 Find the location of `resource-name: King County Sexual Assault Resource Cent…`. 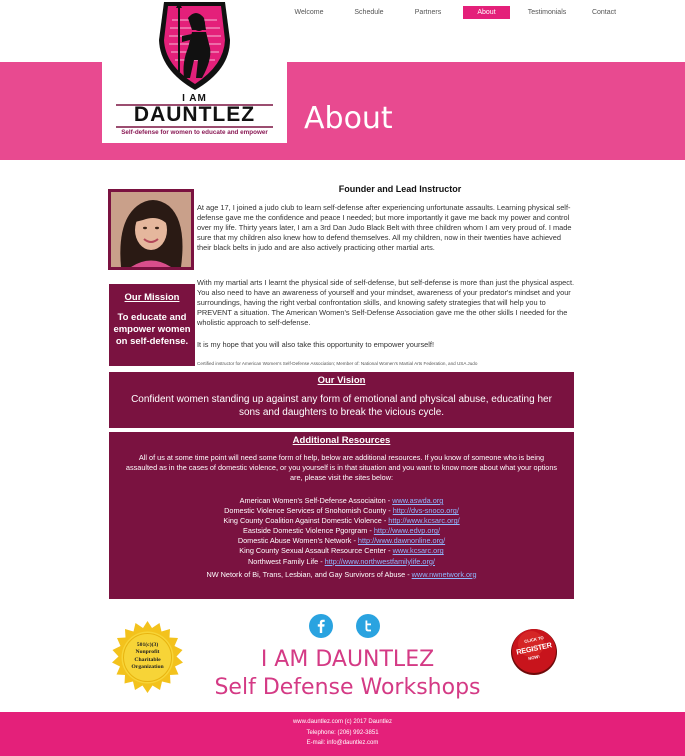

resource-name: King County Sexual Assault Resource Cent… is located at coordinates (316, 551).